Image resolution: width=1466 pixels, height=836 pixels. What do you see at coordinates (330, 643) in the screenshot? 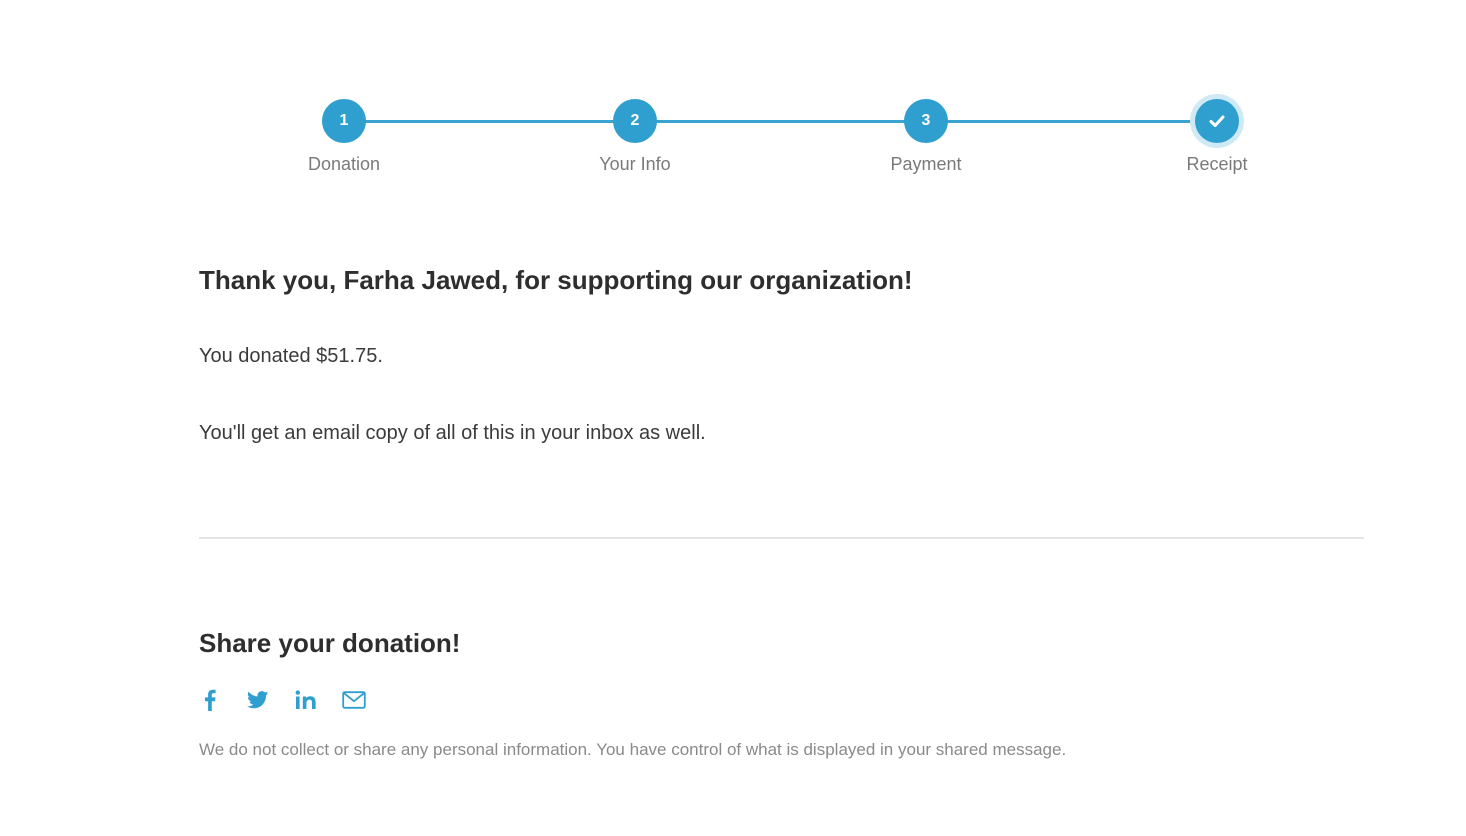
I see `share-heading: Share your donation!` at bounding box center [330, 643].